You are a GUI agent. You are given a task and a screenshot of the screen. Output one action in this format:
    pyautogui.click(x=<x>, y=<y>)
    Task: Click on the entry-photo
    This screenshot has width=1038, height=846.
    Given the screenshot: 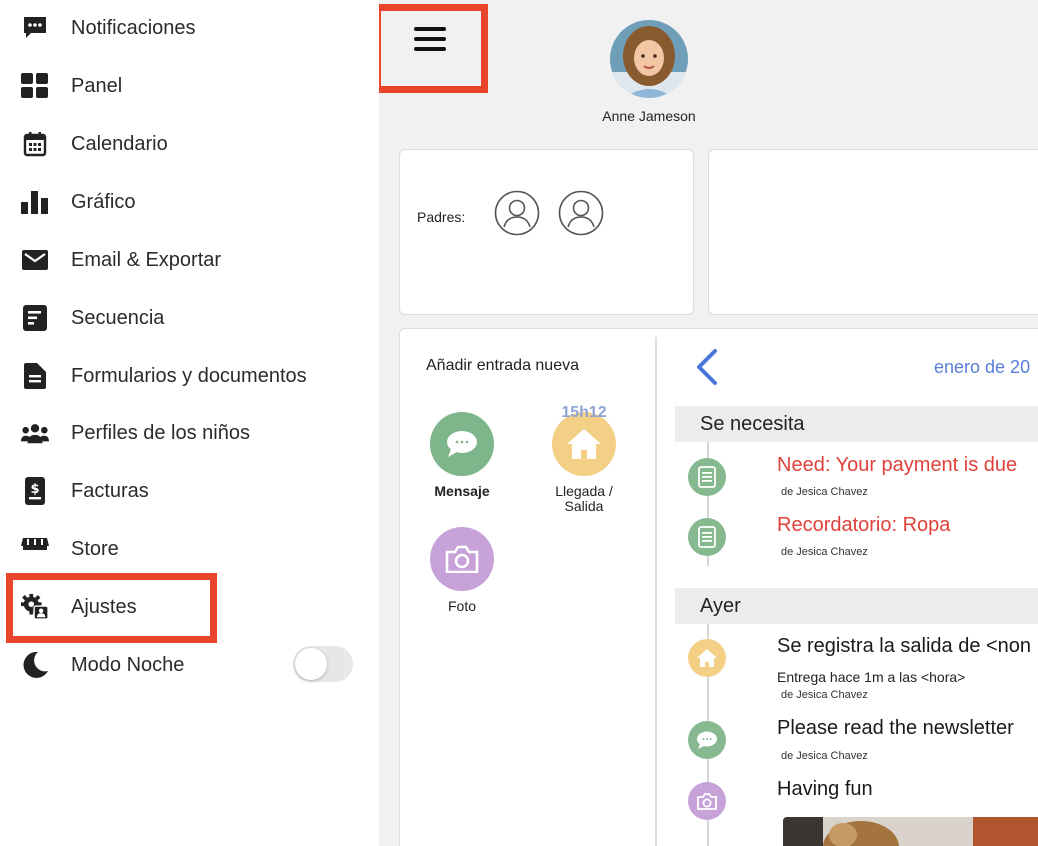 What is the action you would take?
    pyautogui.click(x=910, y=831)
    